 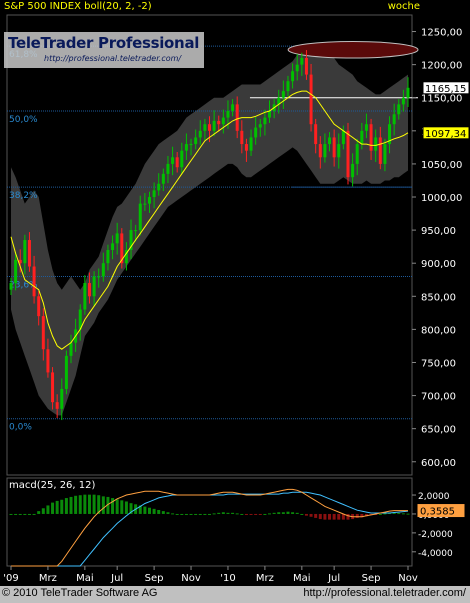 I want to click on macd-value-tag: 0,3585, so click(x=437, y=512).